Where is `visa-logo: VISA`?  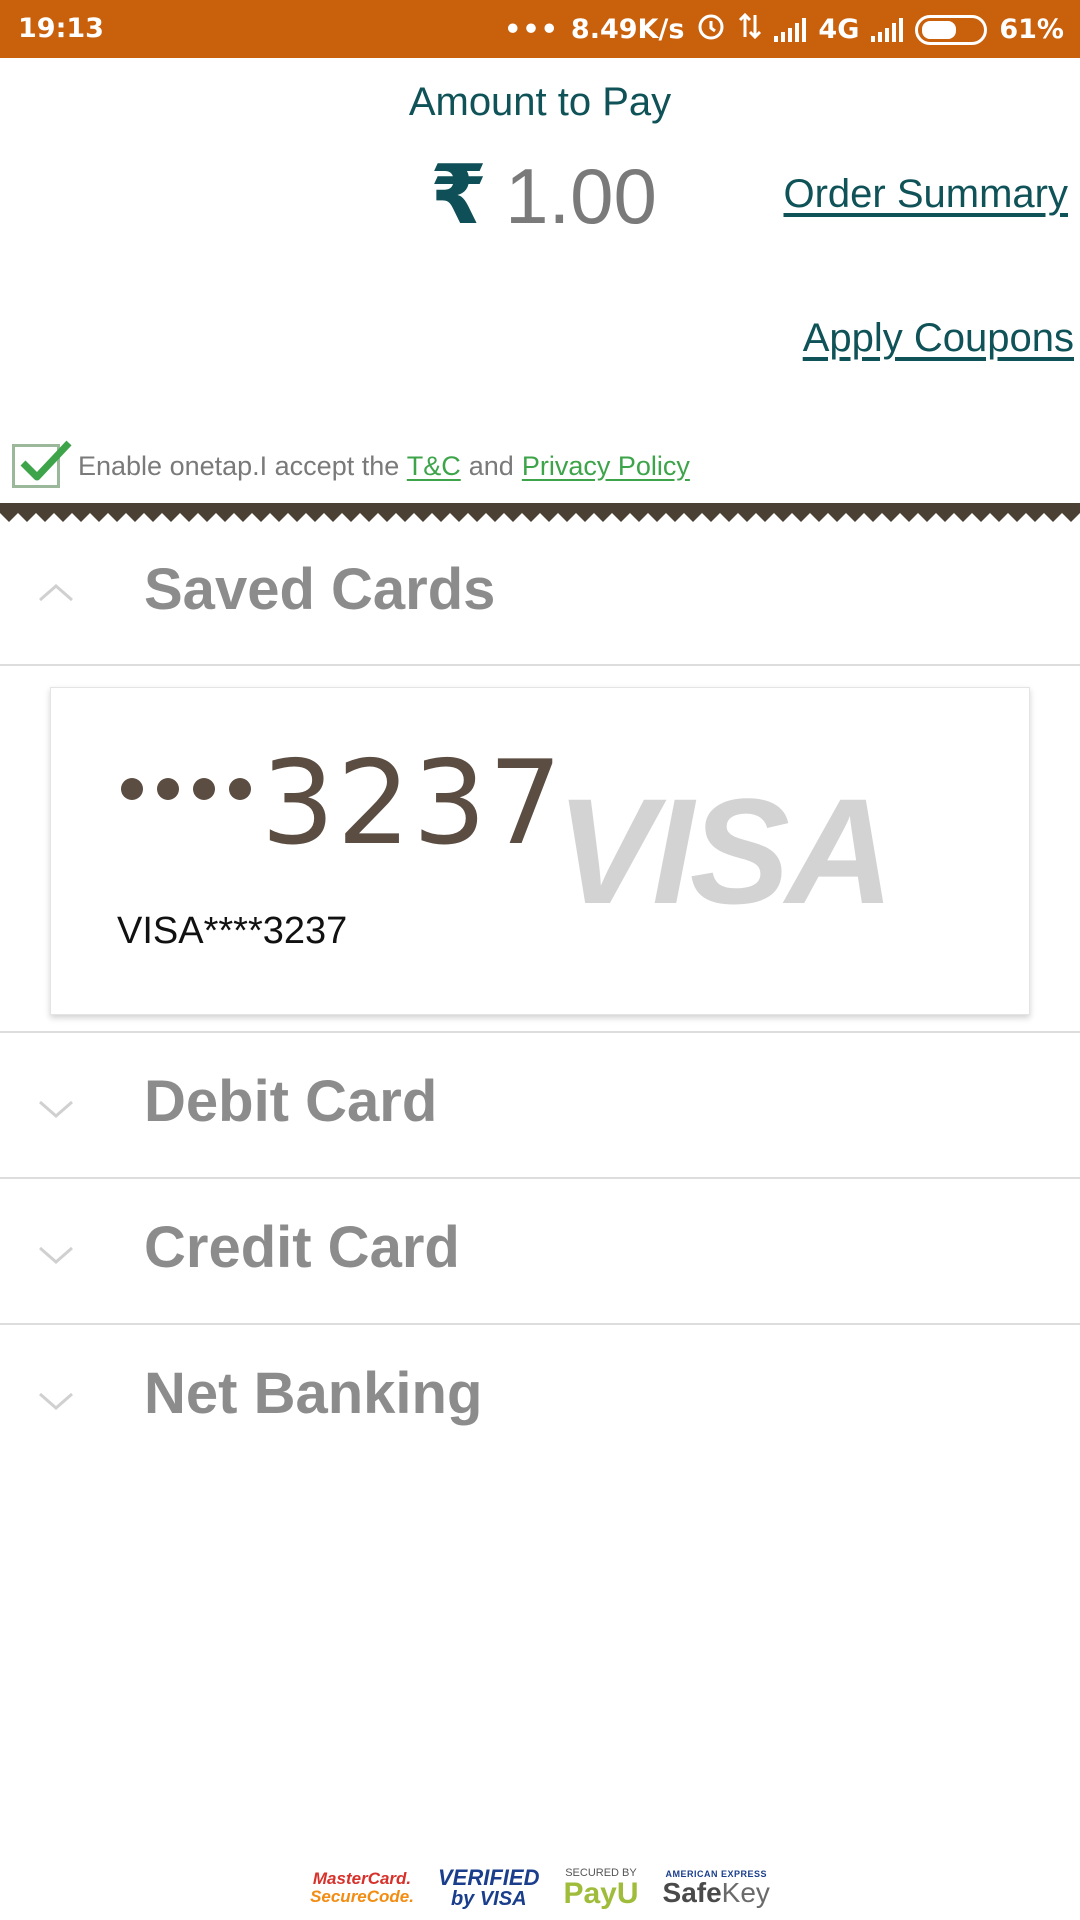 visa-logo: VISA is located at coordinates (725, 851).